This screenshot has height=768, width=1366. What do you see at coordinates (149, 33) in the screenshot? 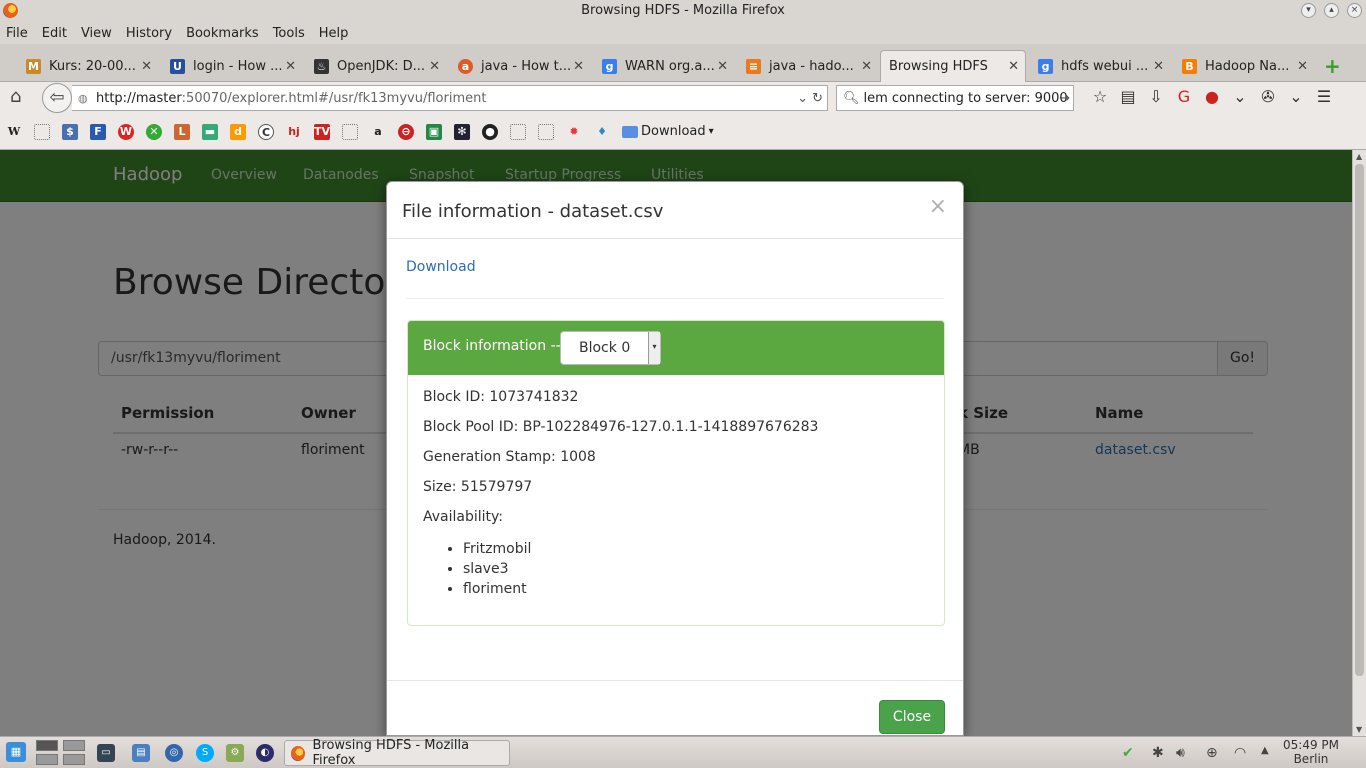
I see `menu-history: History` at bounding box center [149, 33].